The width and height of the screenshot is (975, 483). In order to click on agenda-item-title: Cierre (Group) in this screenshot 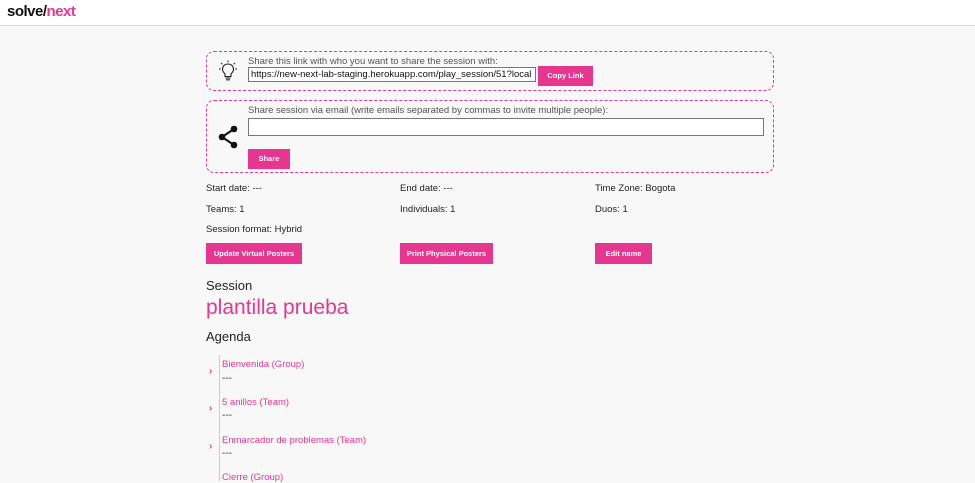, I will do `click(252, 477)`.